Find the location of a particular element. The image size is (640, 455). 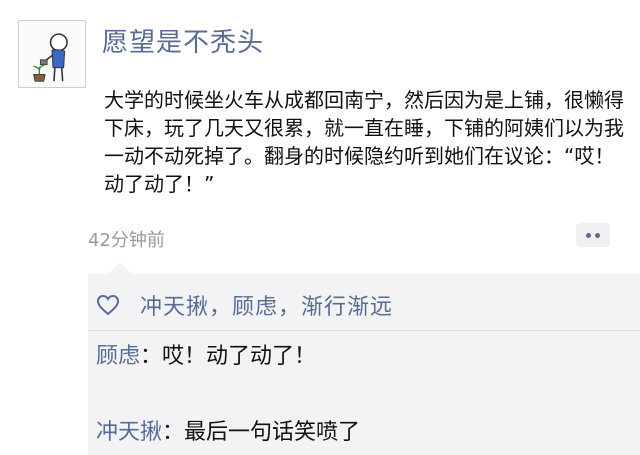

post-timestamp: 42分钟前 is located at coordinates (126, 240).